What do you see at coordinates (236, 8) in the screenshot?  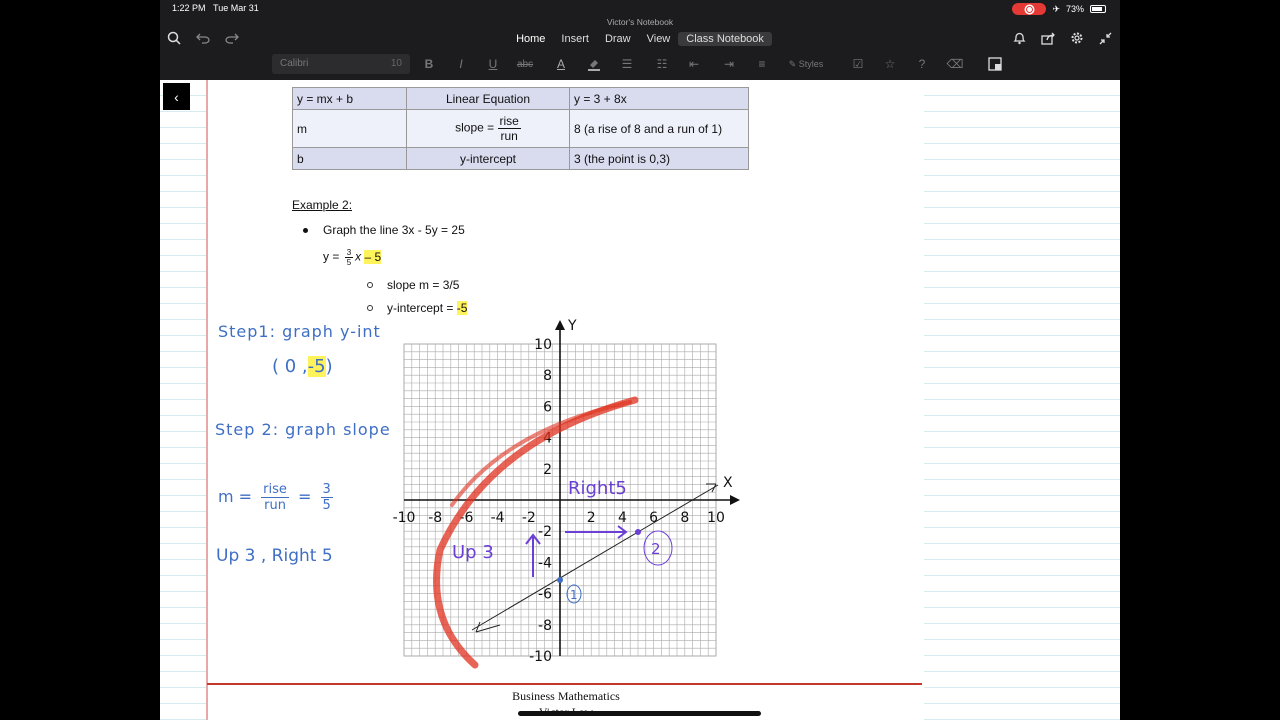 I see `date-text: Tue Mar 31` at bounding box center [236, 8].